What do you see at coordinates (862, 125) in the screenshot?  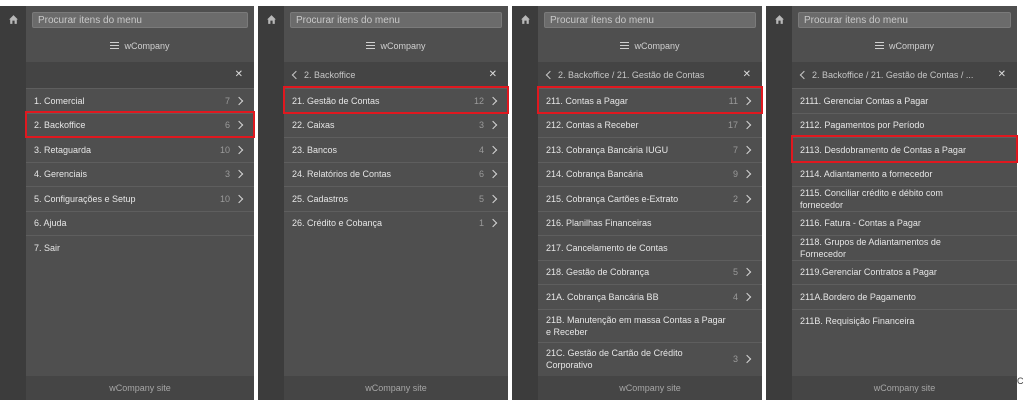 I see `menu-item-label: 2112. Pagamentos por Período` at bounding box center [862, 125].